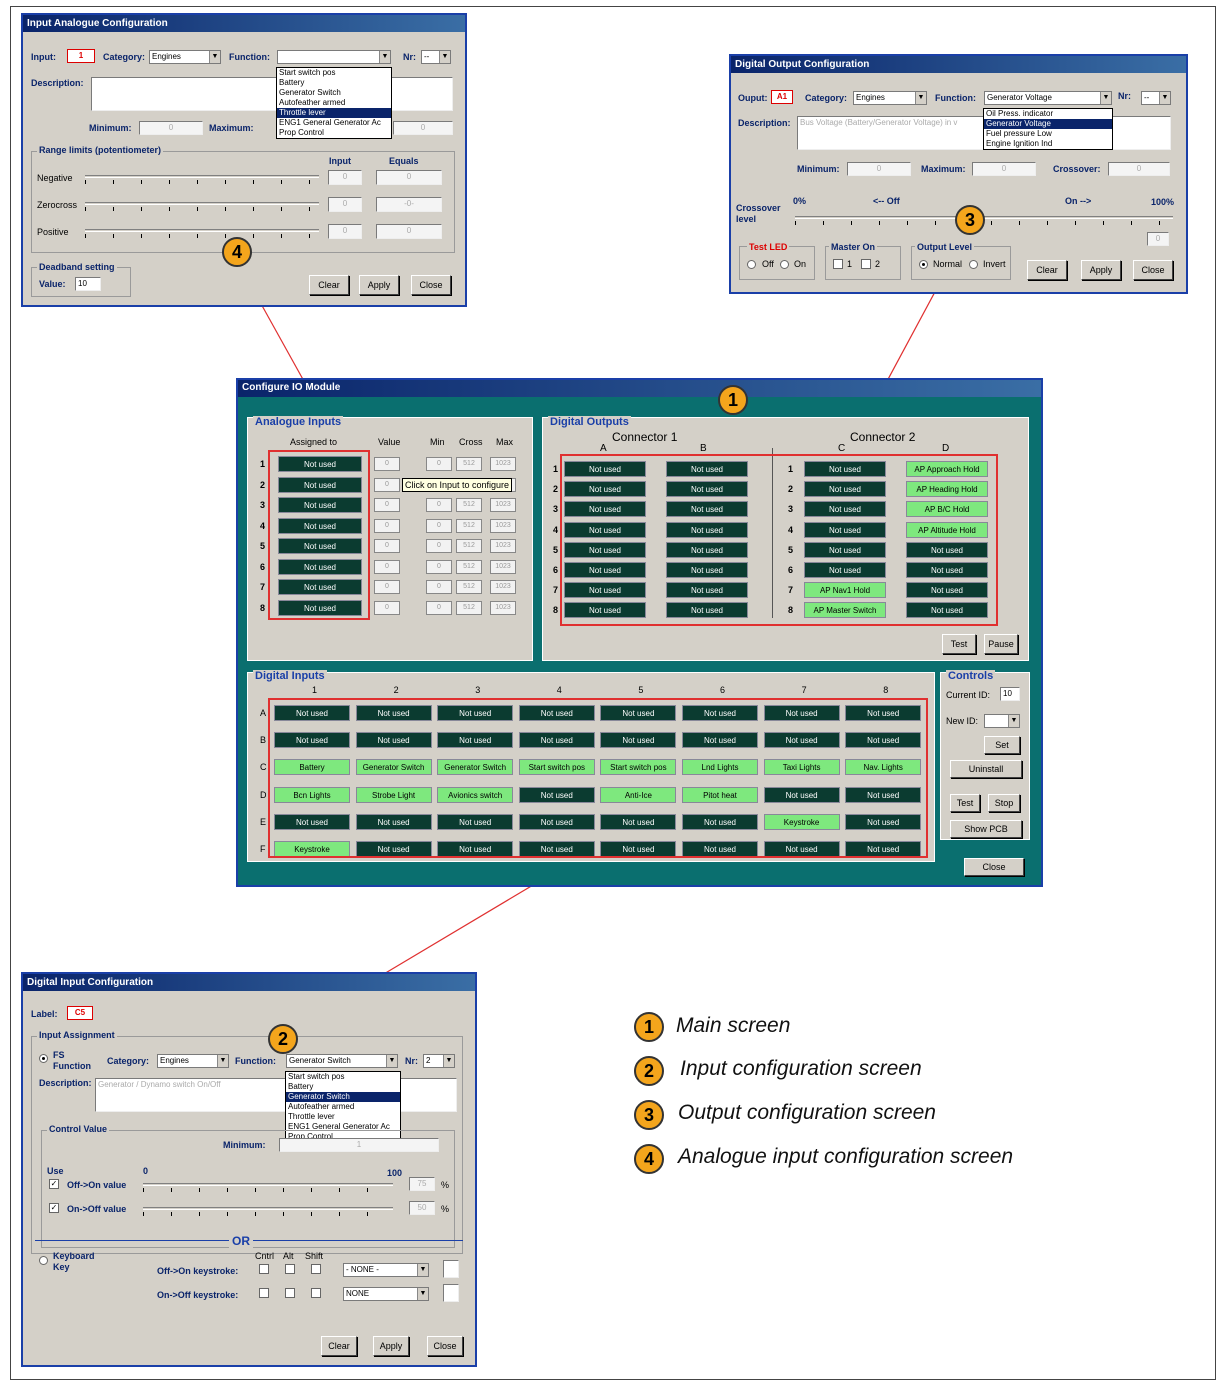 The image size is (1223, 1386). I want to click on offon-slider, so click(268, 1186).